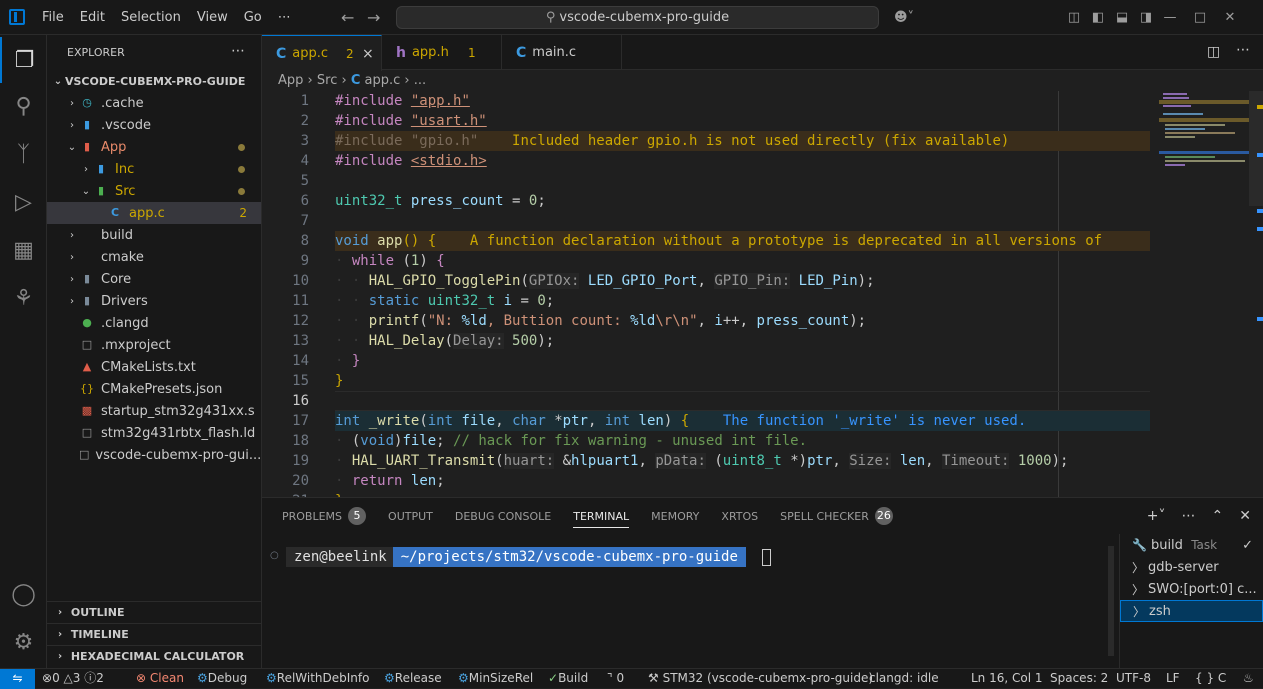 The width and height of the screenshot is (1263, 689). What do you see at coordinates (154, 345) in the screenshot?
I see `tree-item-mxproject: □ .mxproject` at bounding box center [154, 345].